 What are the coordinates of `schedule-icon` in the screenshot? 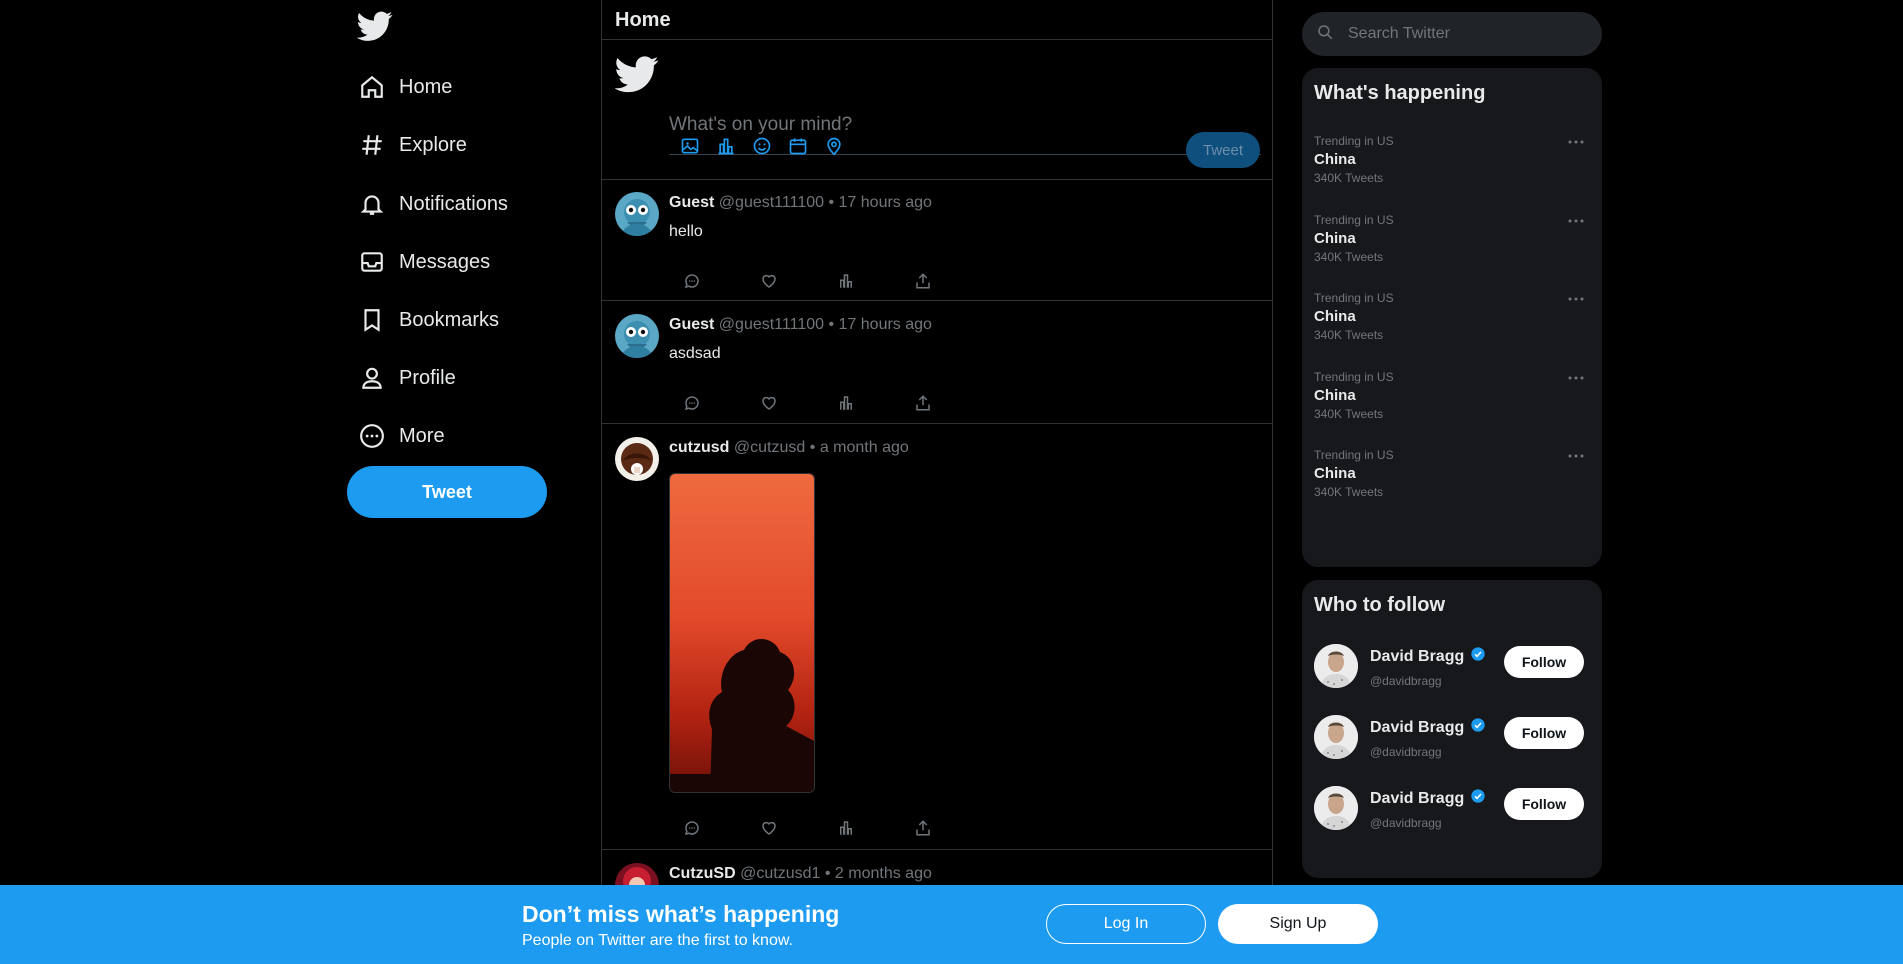 It's located at (798, 146).